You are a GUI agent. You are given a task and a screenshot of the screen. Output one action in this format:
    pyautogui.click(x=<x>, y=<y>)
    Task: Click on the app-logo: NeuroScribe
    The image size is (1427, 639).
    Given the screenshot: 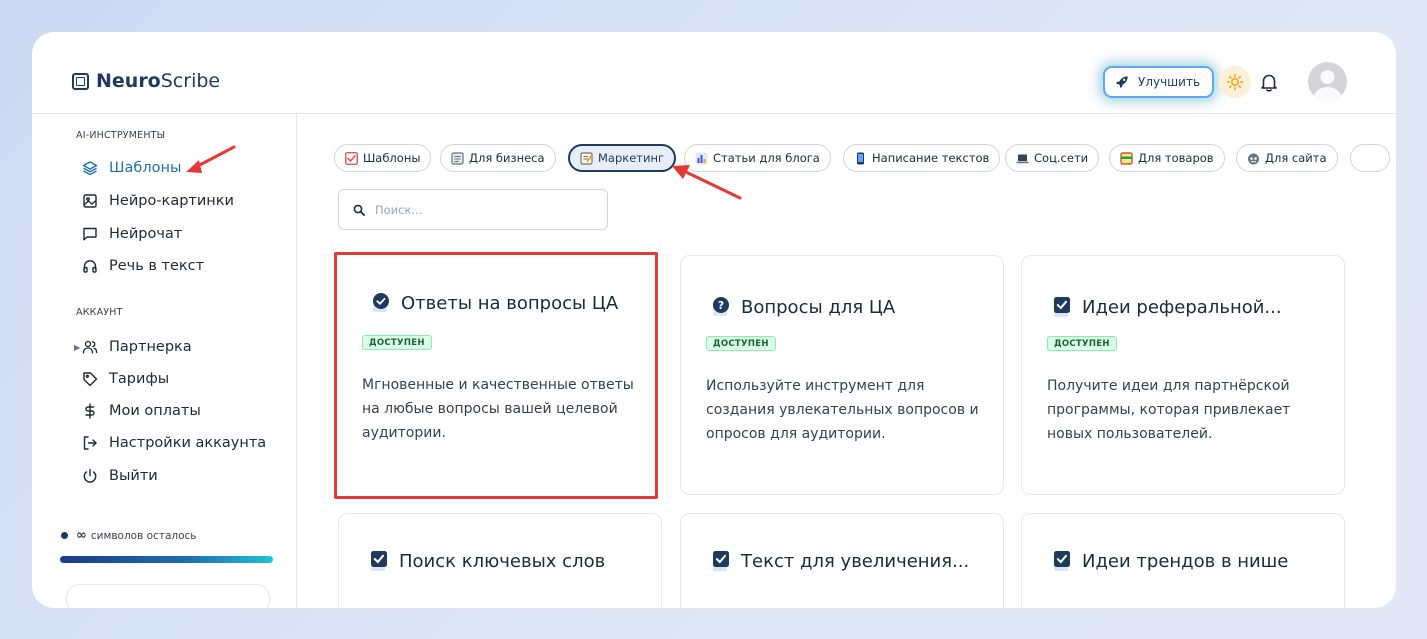 What is the action you would take?
    pyautogui.click(x=146, y=81)
    